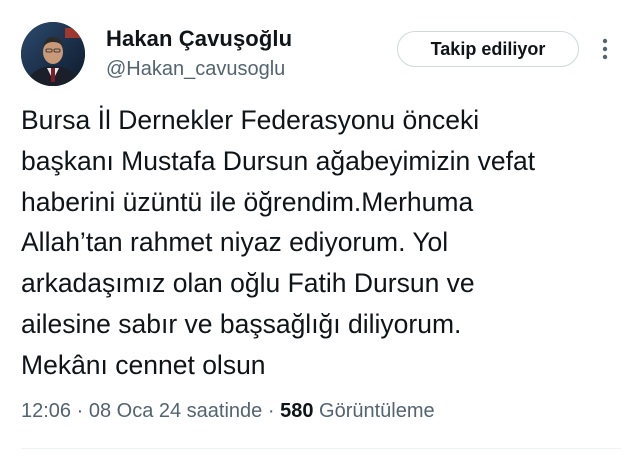 The image size is (641, 457). Describe the element at coordinates (321, 448) in the screenshot. I see `divider` at that location.